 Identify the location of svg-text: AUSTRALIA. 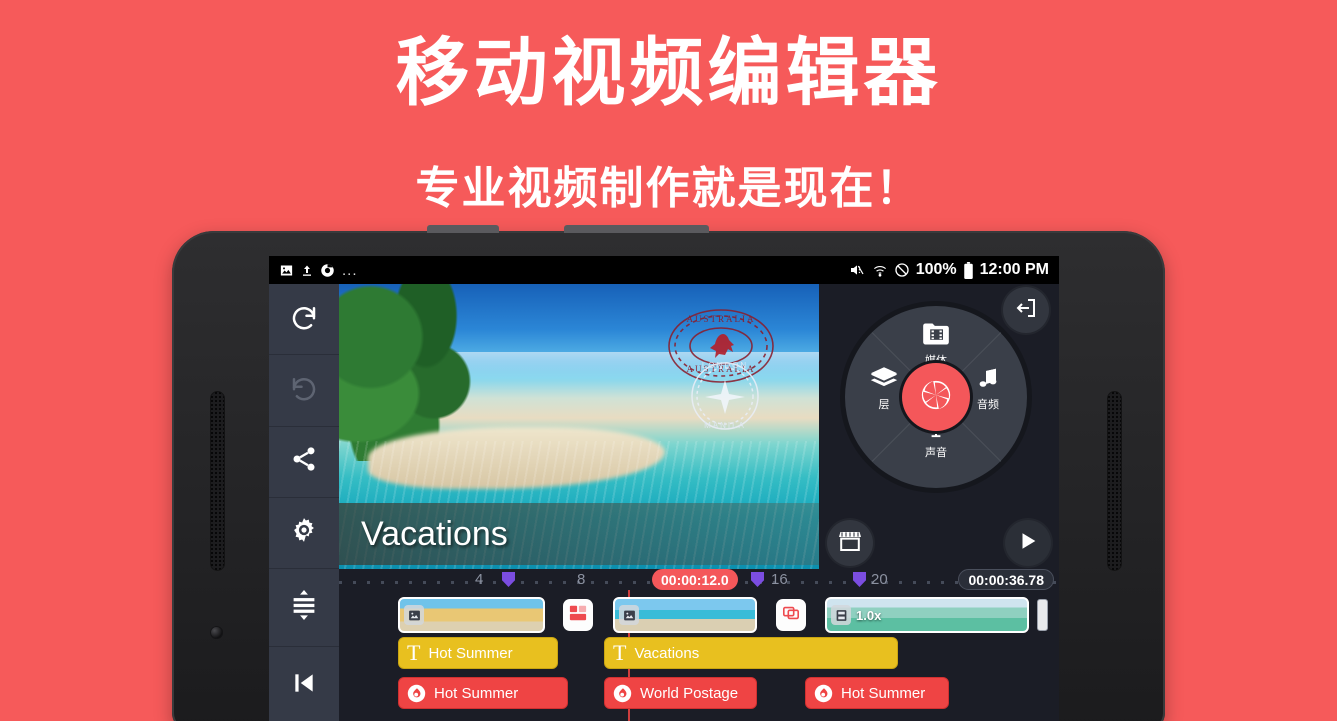
(721, 319).